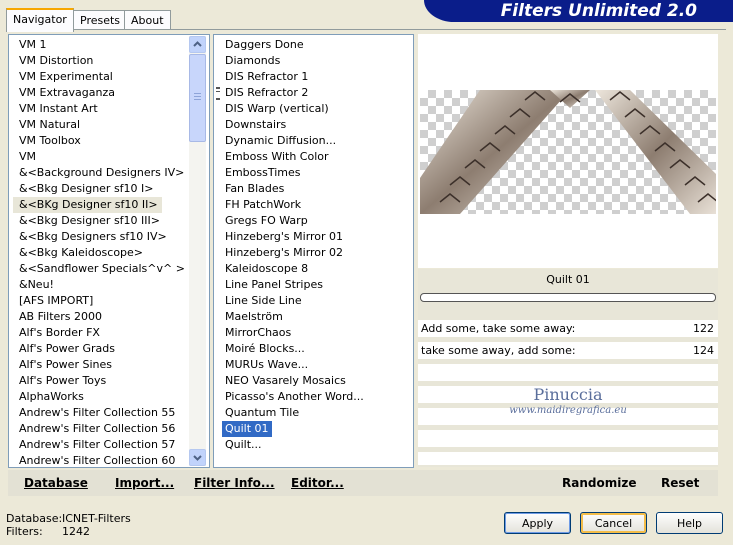 Image resolution: width=733 pixels, height=545 pixels. Describe the element at coordinates (263, 205) in the screenshot. I see `filter-item: FH PatchWork` at that location.